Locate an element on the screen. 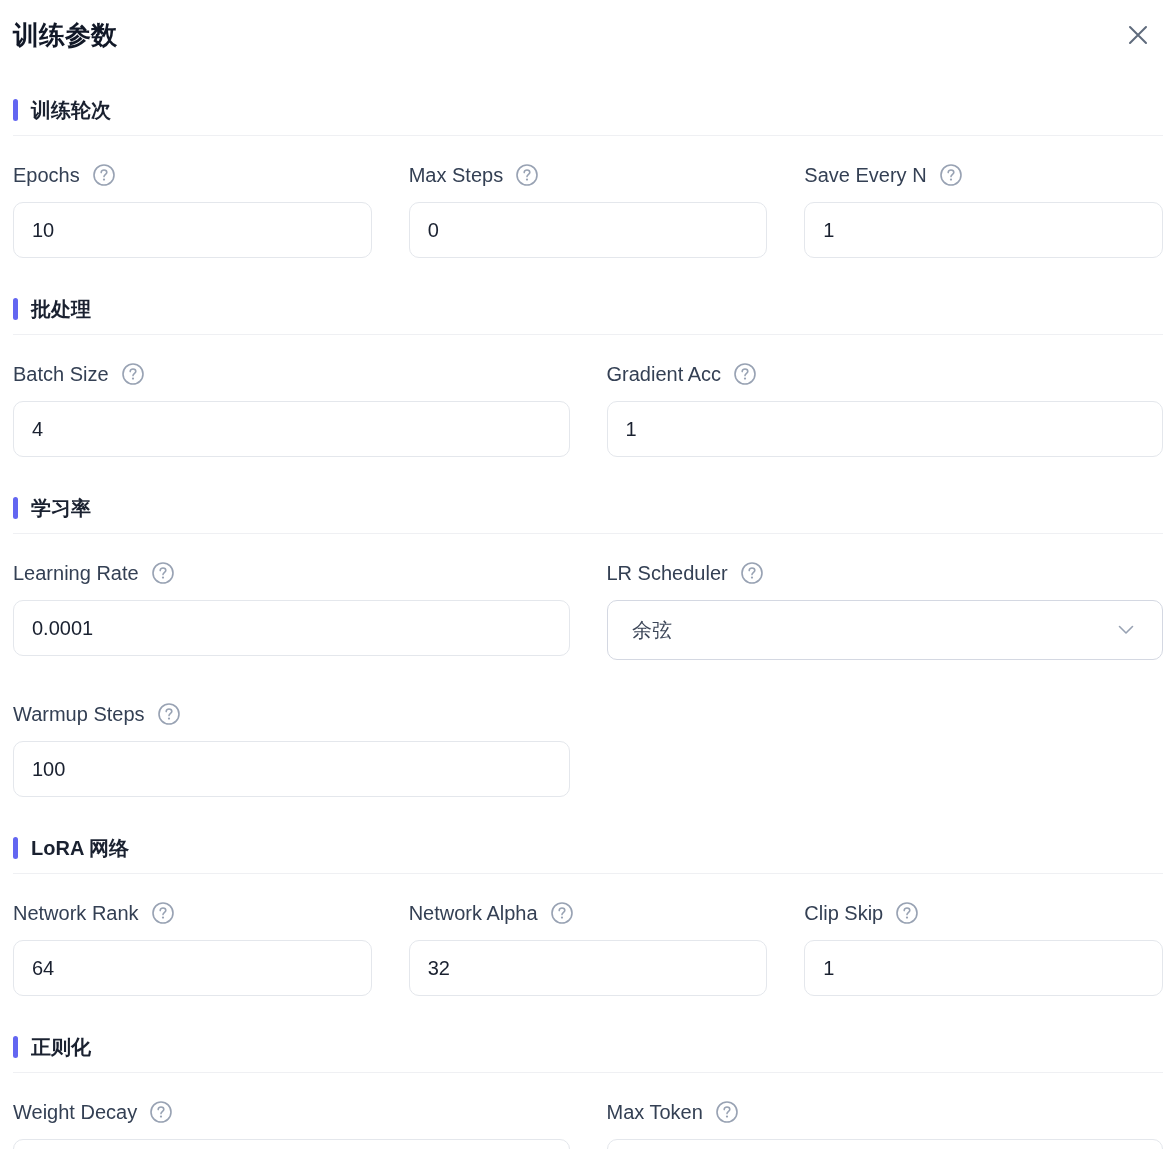 Image resolution: width=1173 pixels, height=1149 pixels. field-label: Clip Skip is located at coordinates (844, 913).